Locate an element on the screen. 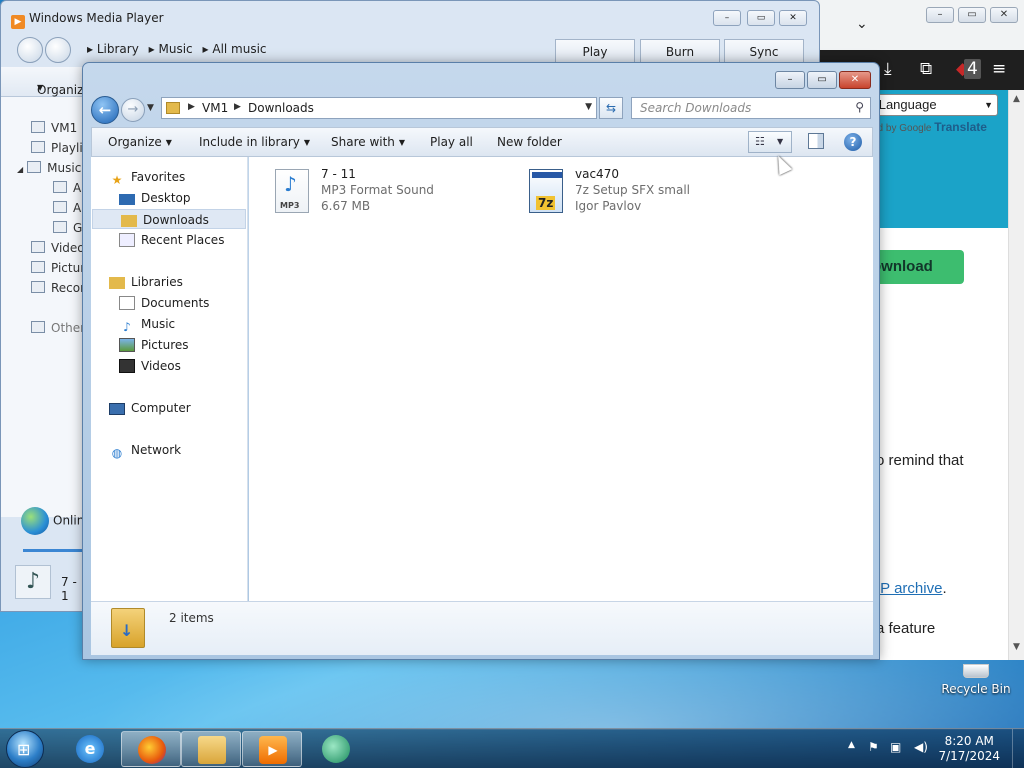 Image resolution: width=1024 pixels, height=768 pixels. nav-label: Music is located at coordinates (158, 324).